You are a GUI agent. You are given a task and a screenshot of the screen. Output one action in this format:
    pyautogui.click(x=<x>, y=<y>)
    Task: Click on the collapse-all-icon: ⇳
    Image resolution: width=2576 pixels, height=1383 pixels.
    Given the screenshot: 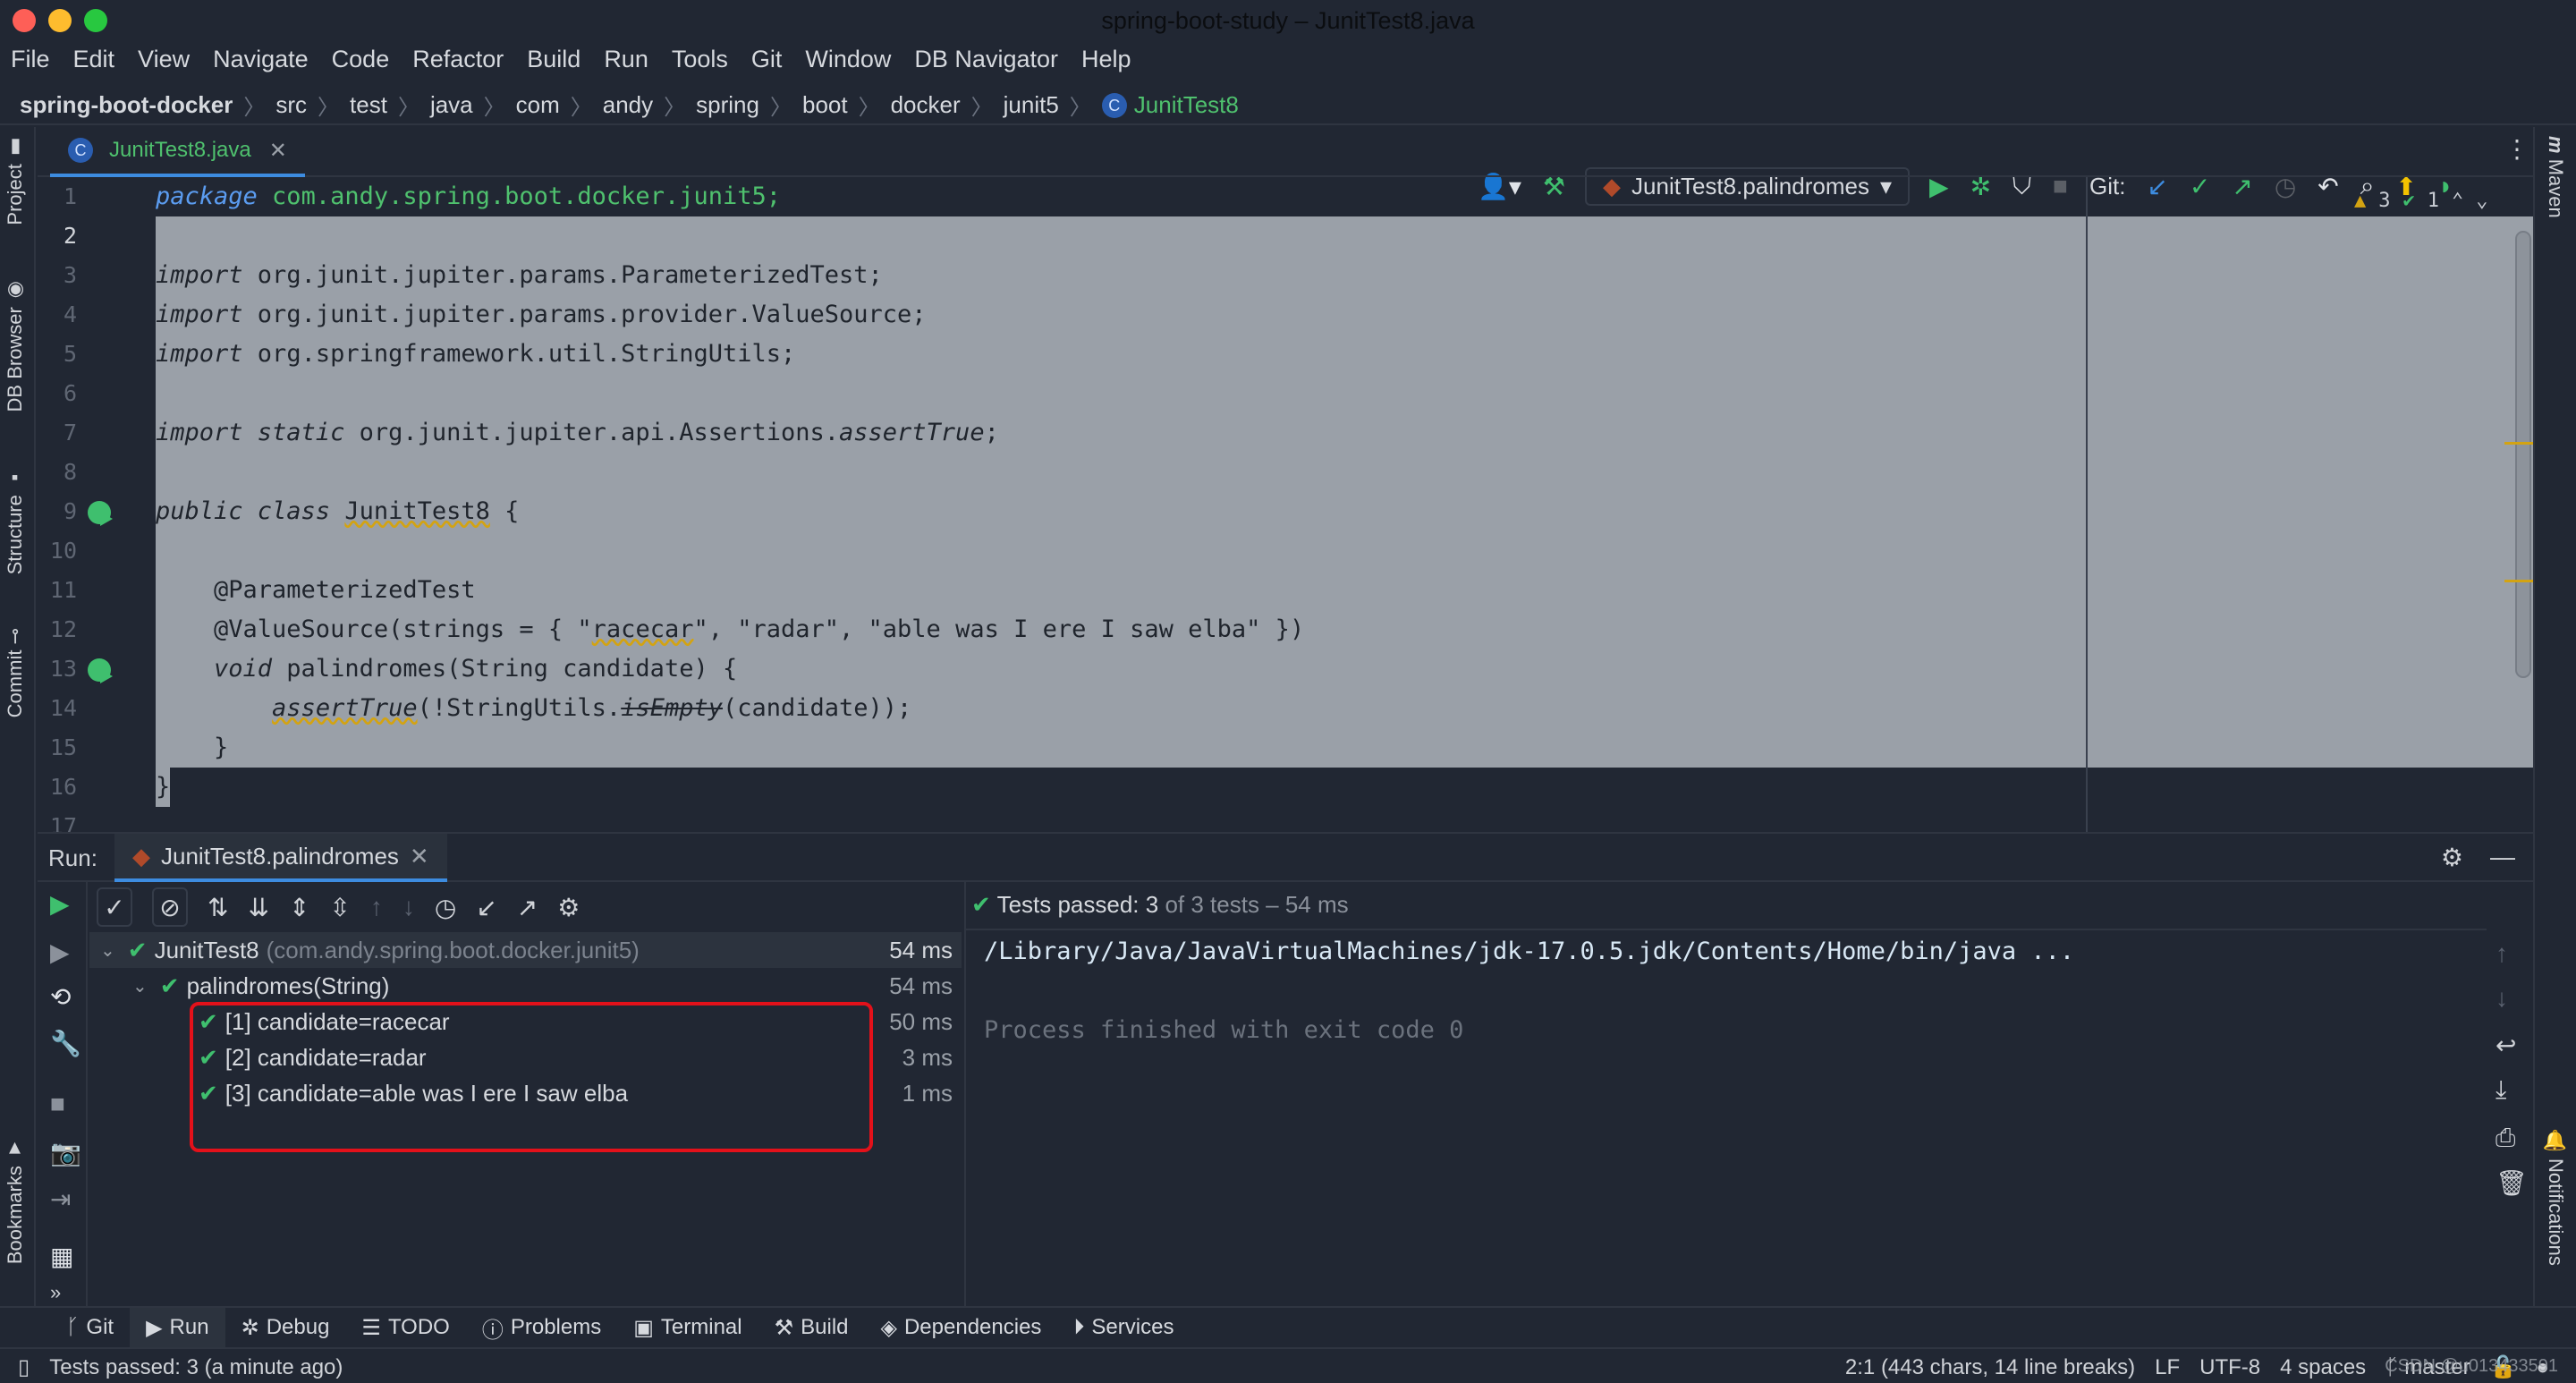 What is the action you would take?
    pyautogui.click(x=339, y=908)
    